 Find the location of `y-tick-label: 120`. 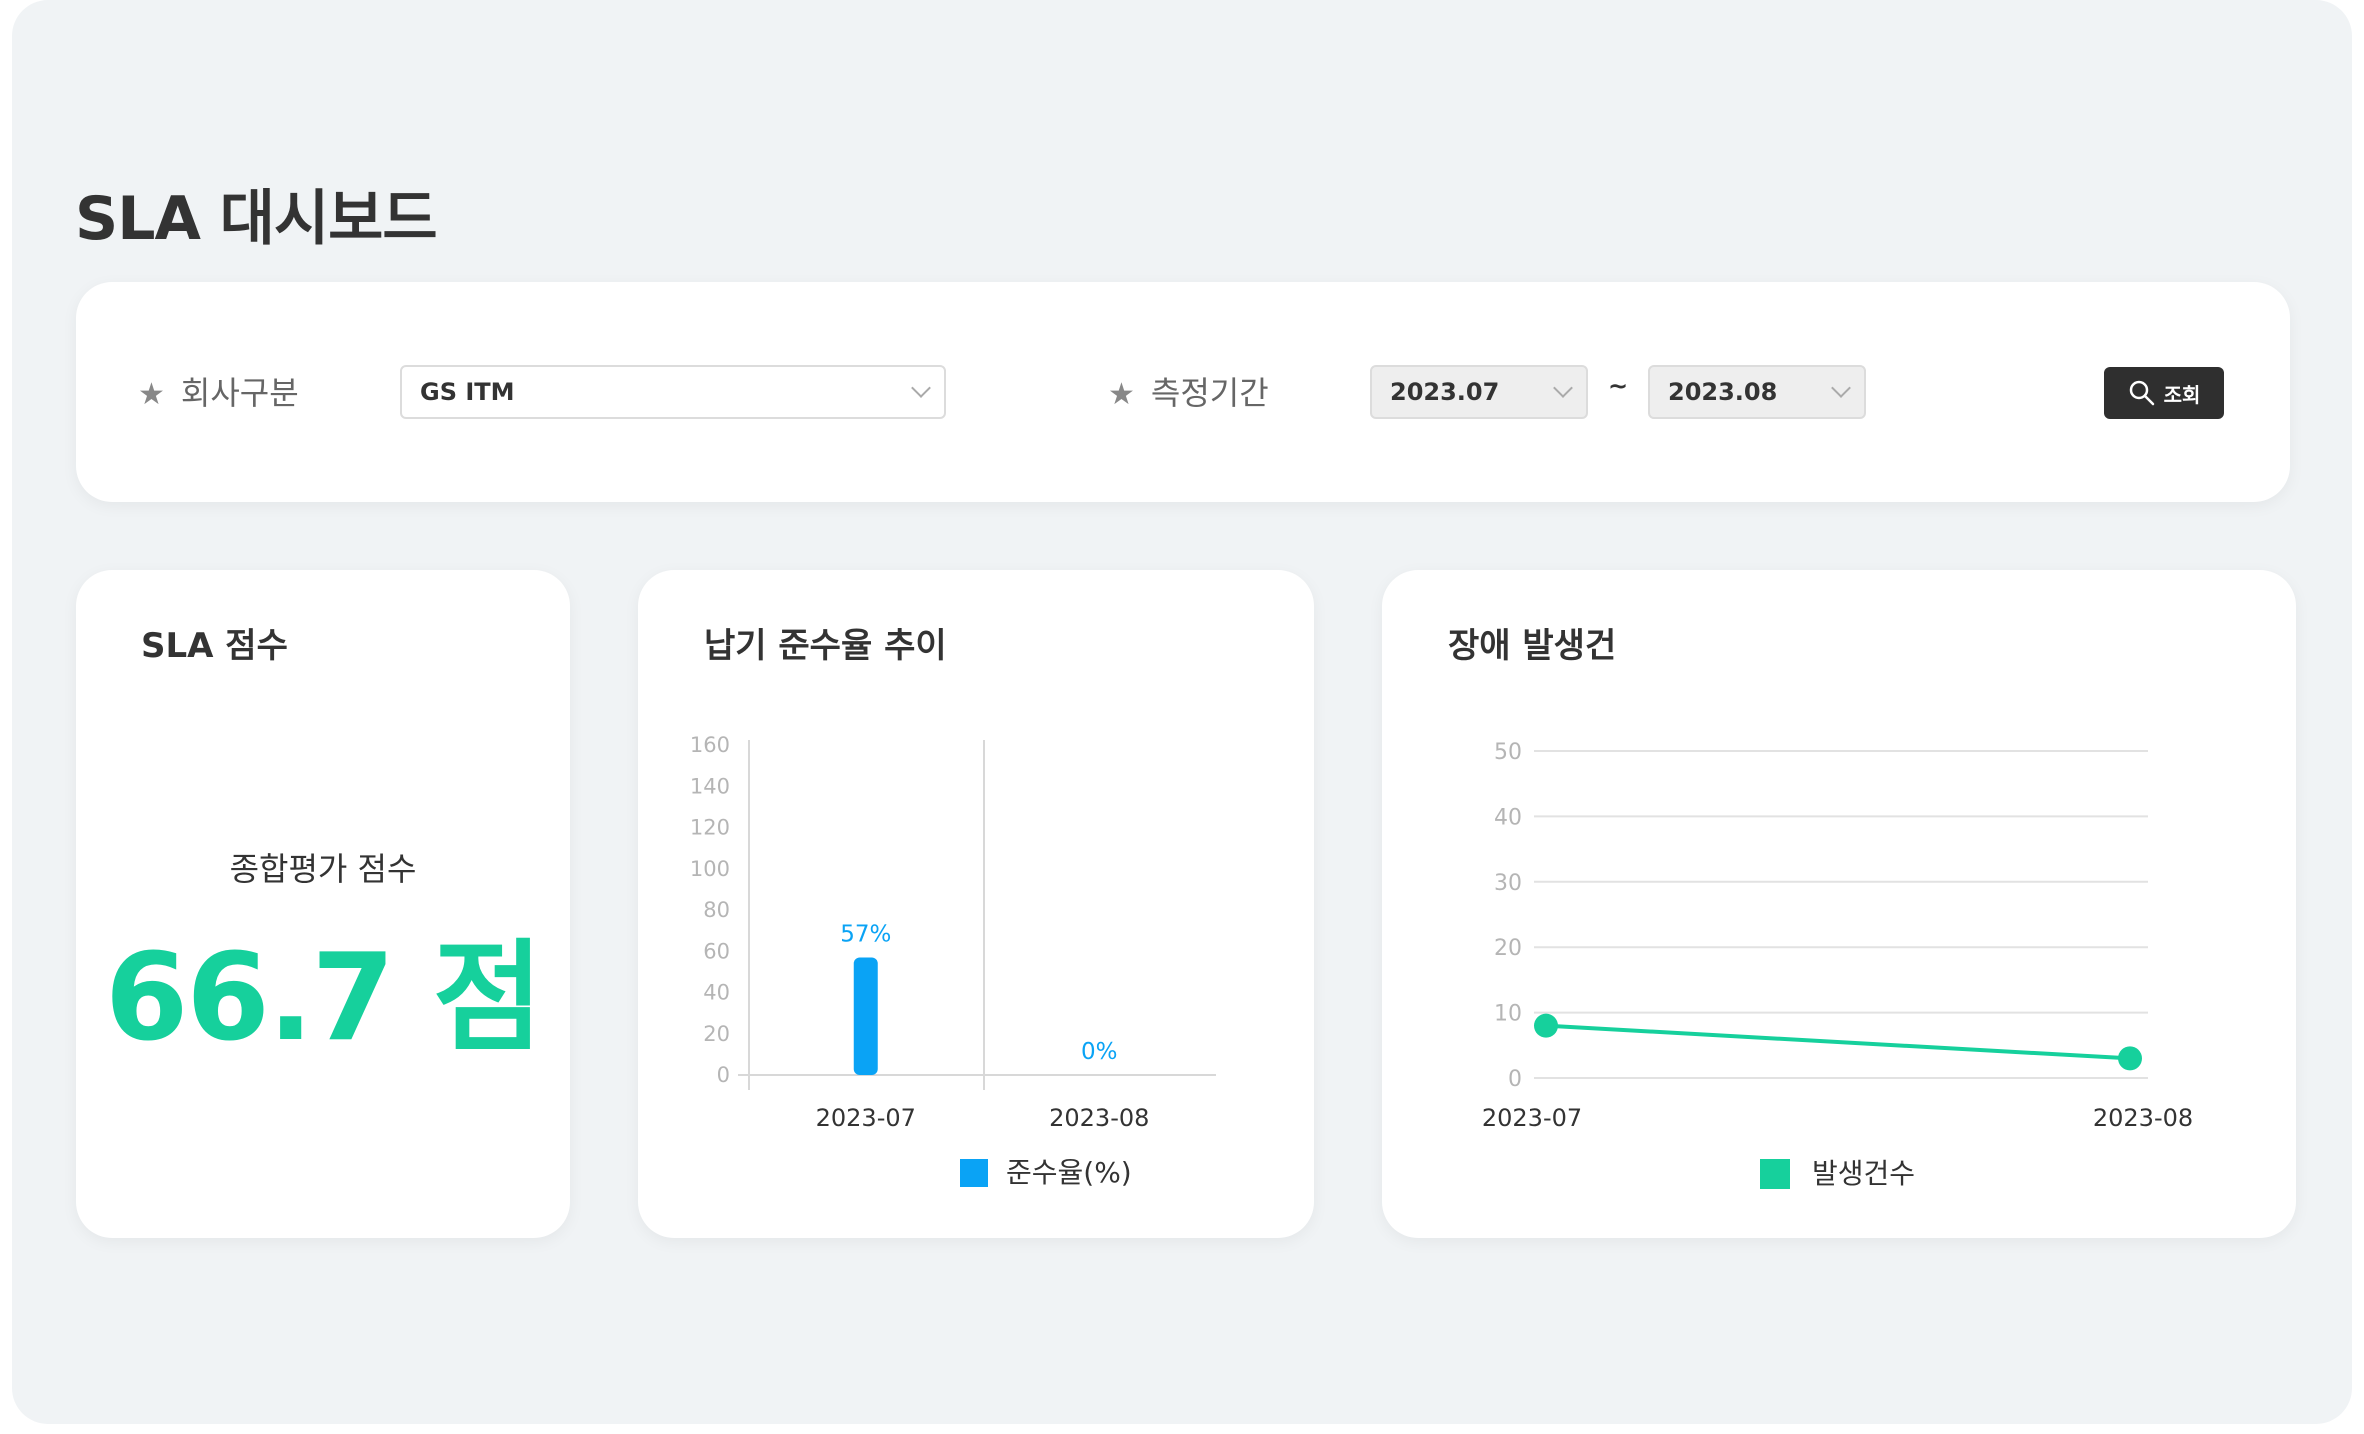

y-tick-label: 120 is located at coordinates (710, 828).